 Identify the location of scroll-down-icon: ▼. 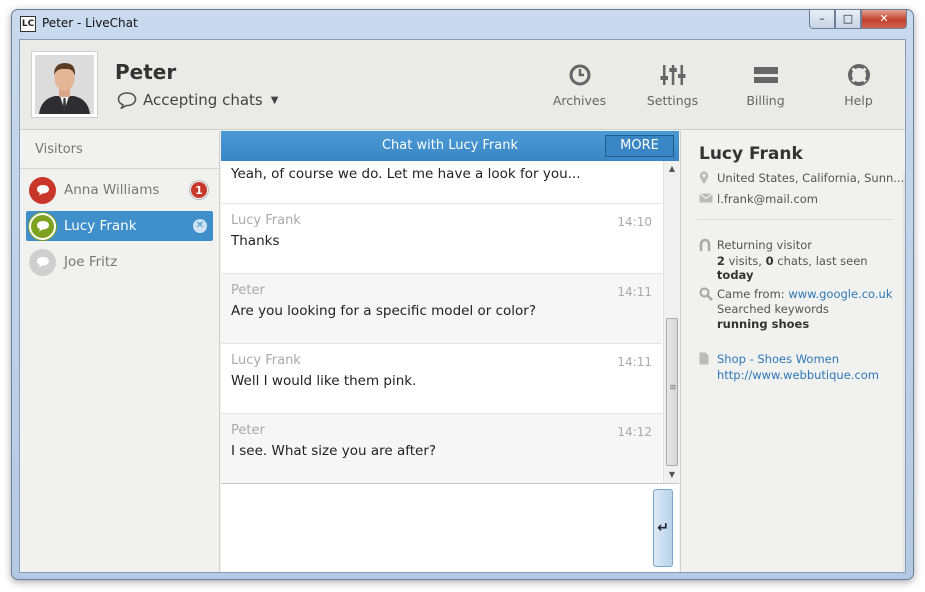
(672, 475).